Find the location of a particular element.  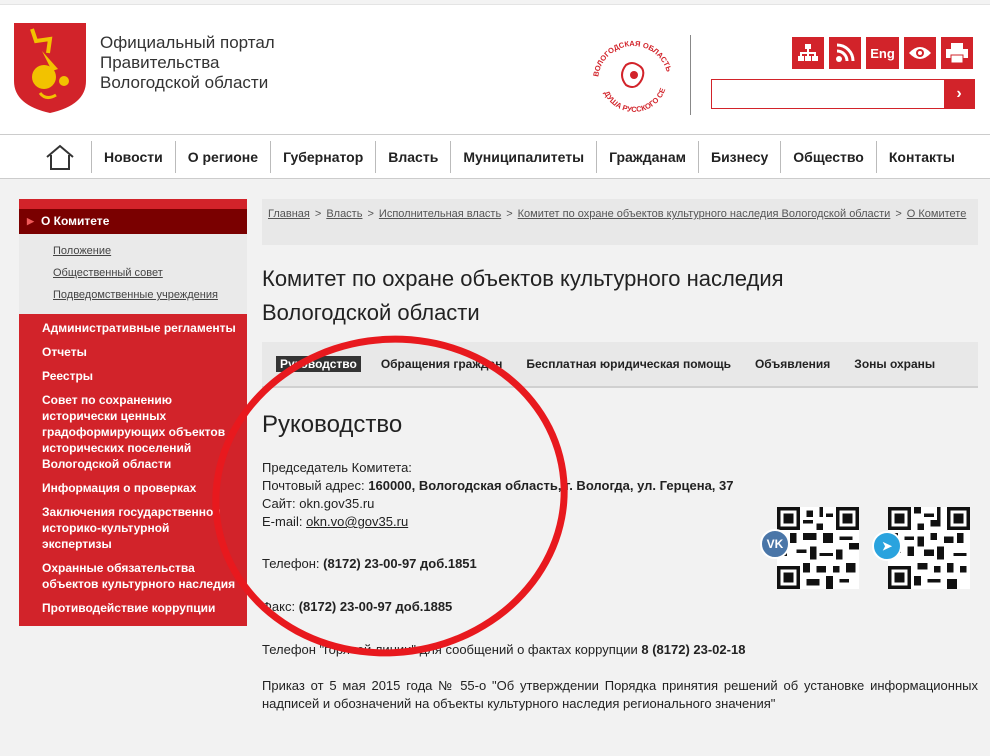

portal-title-line2: Правительства is located at coordinates (160, 62).